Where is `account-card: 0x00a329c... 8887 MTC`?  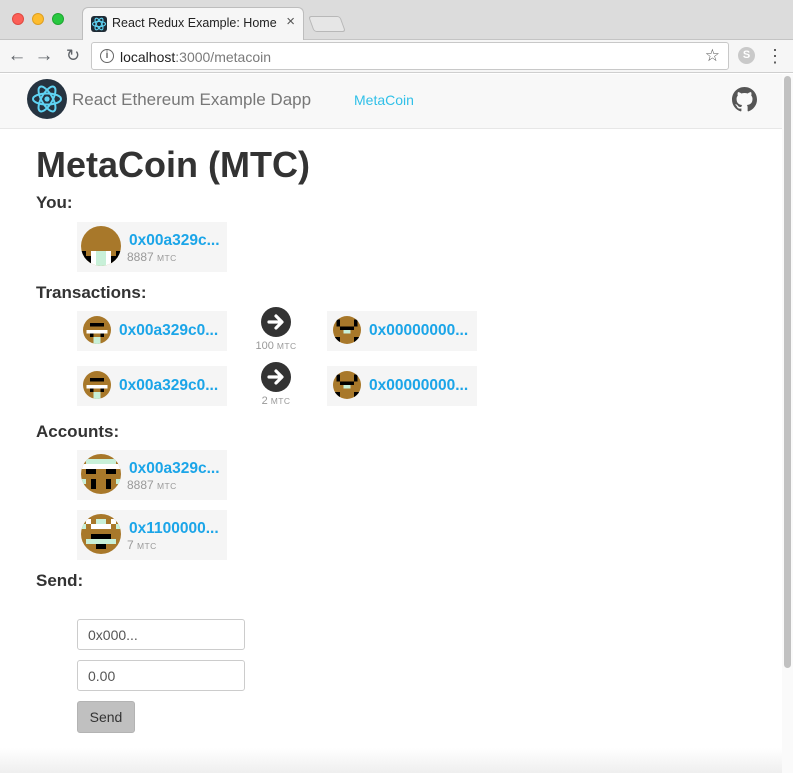 account-card: 0x00a329c... 8887 MTC is located at coordinates (152, 475).